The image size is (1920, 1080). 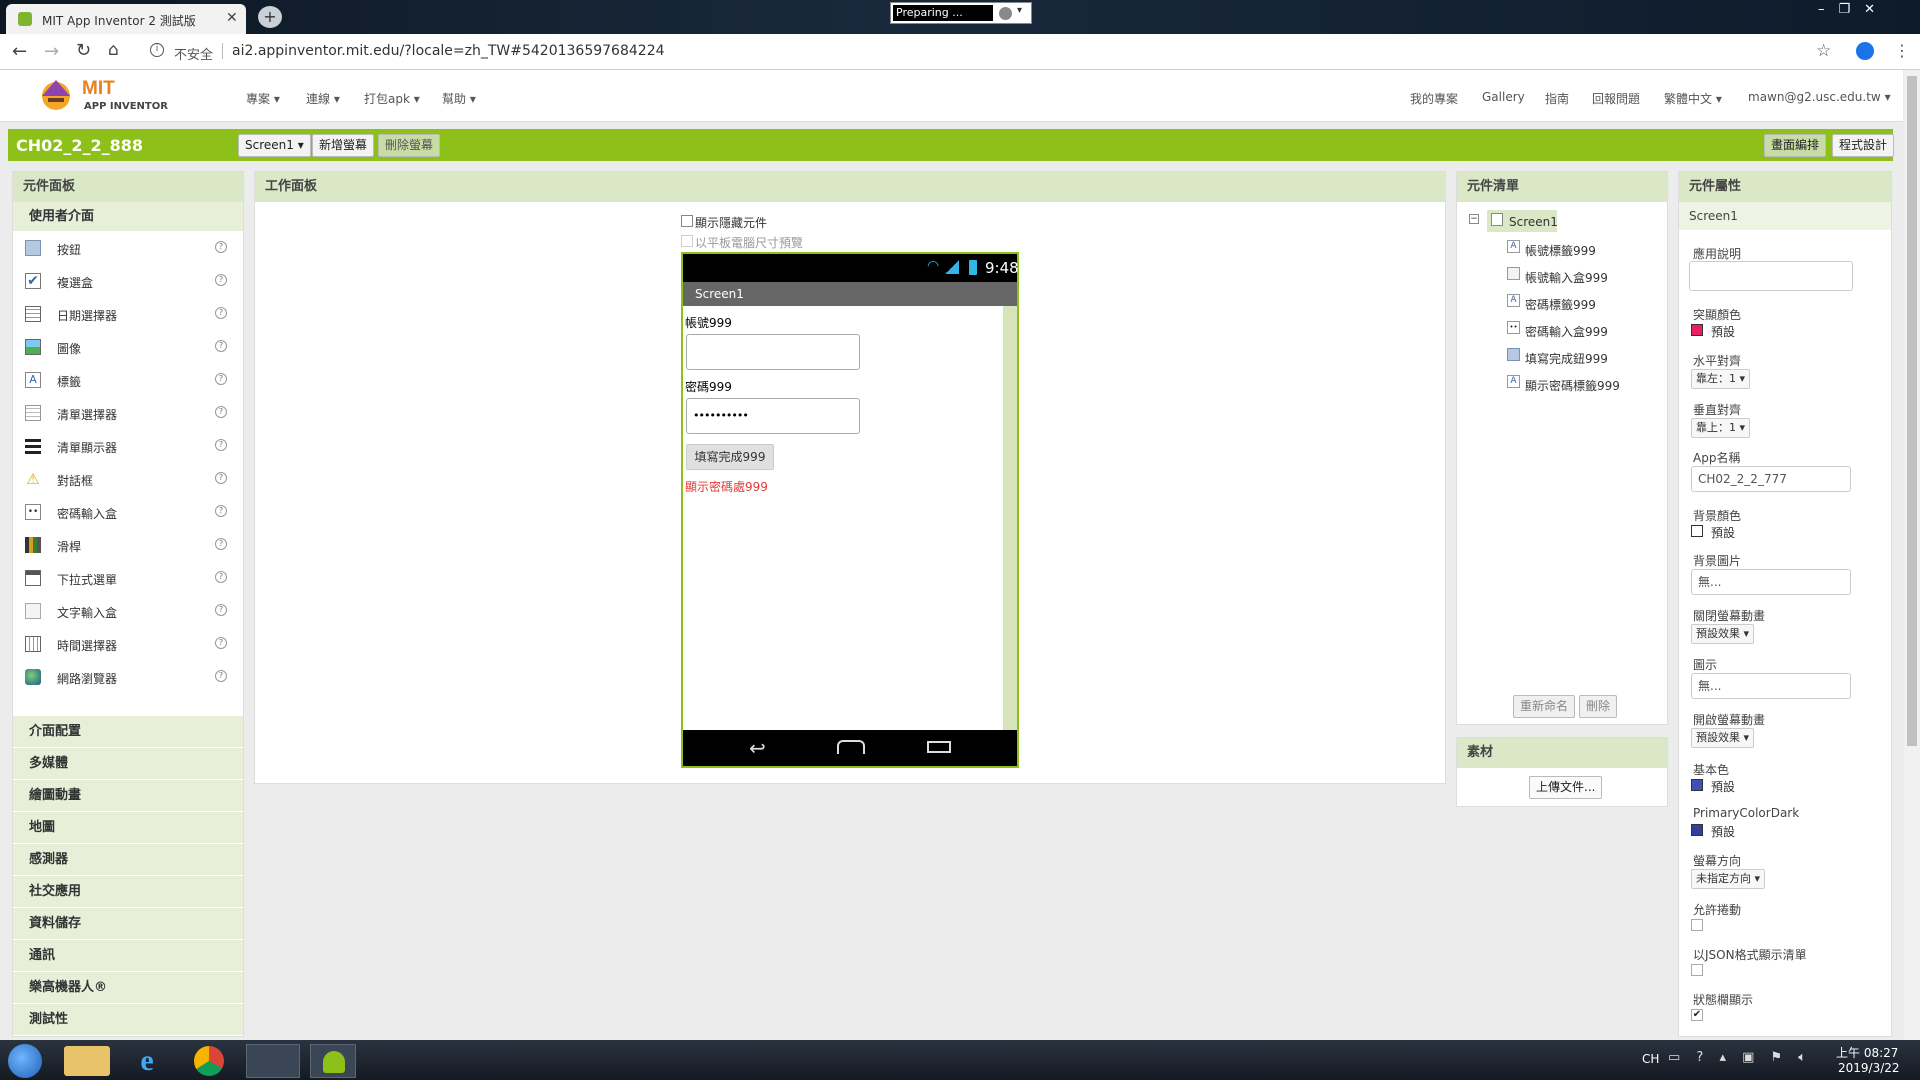 I want to click on start-button, so click(x=25, y=1061).